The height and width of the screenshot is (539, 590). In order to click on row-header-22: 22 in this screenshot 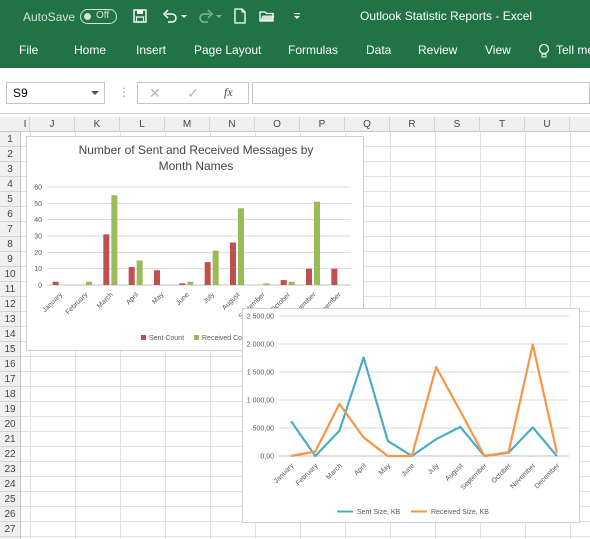, I will do `click(10, 454)`.